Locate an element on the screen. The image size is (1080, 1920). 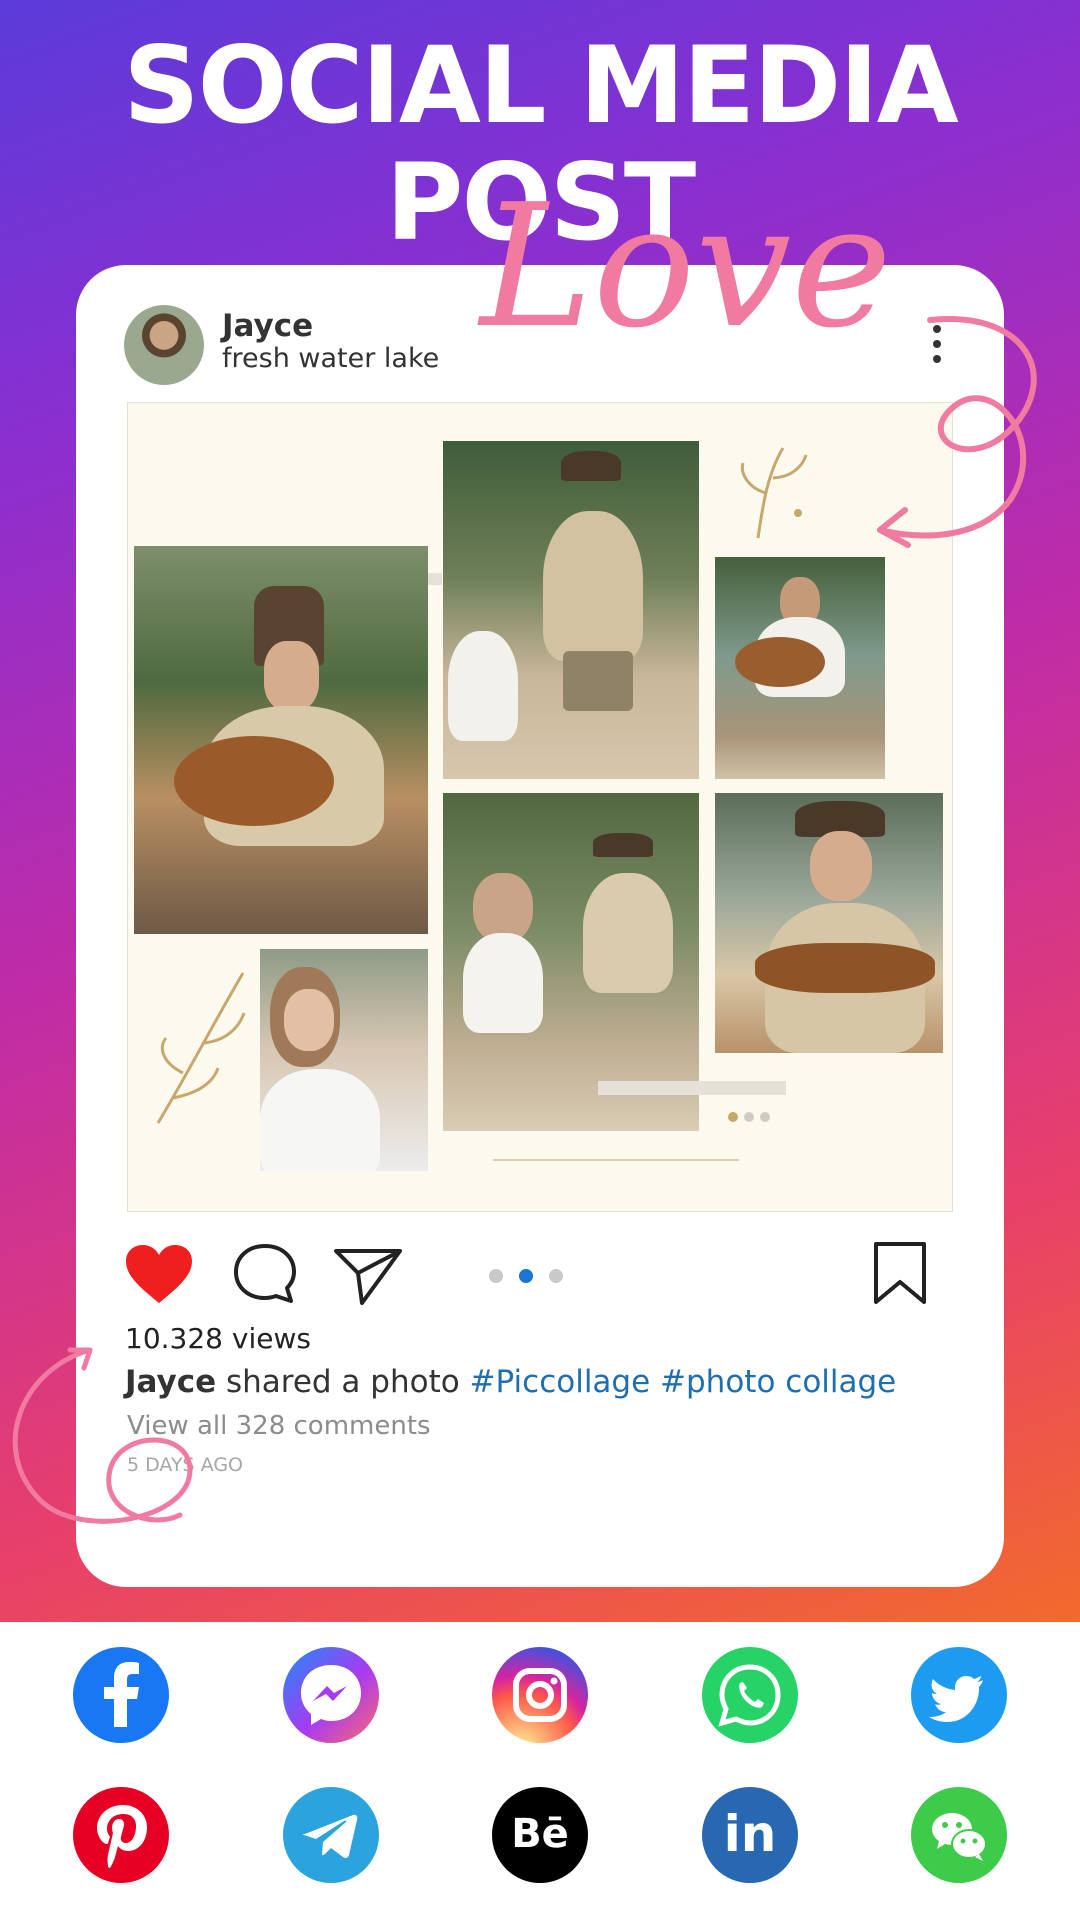
more-options-icon is located at coordinates (937, 347).